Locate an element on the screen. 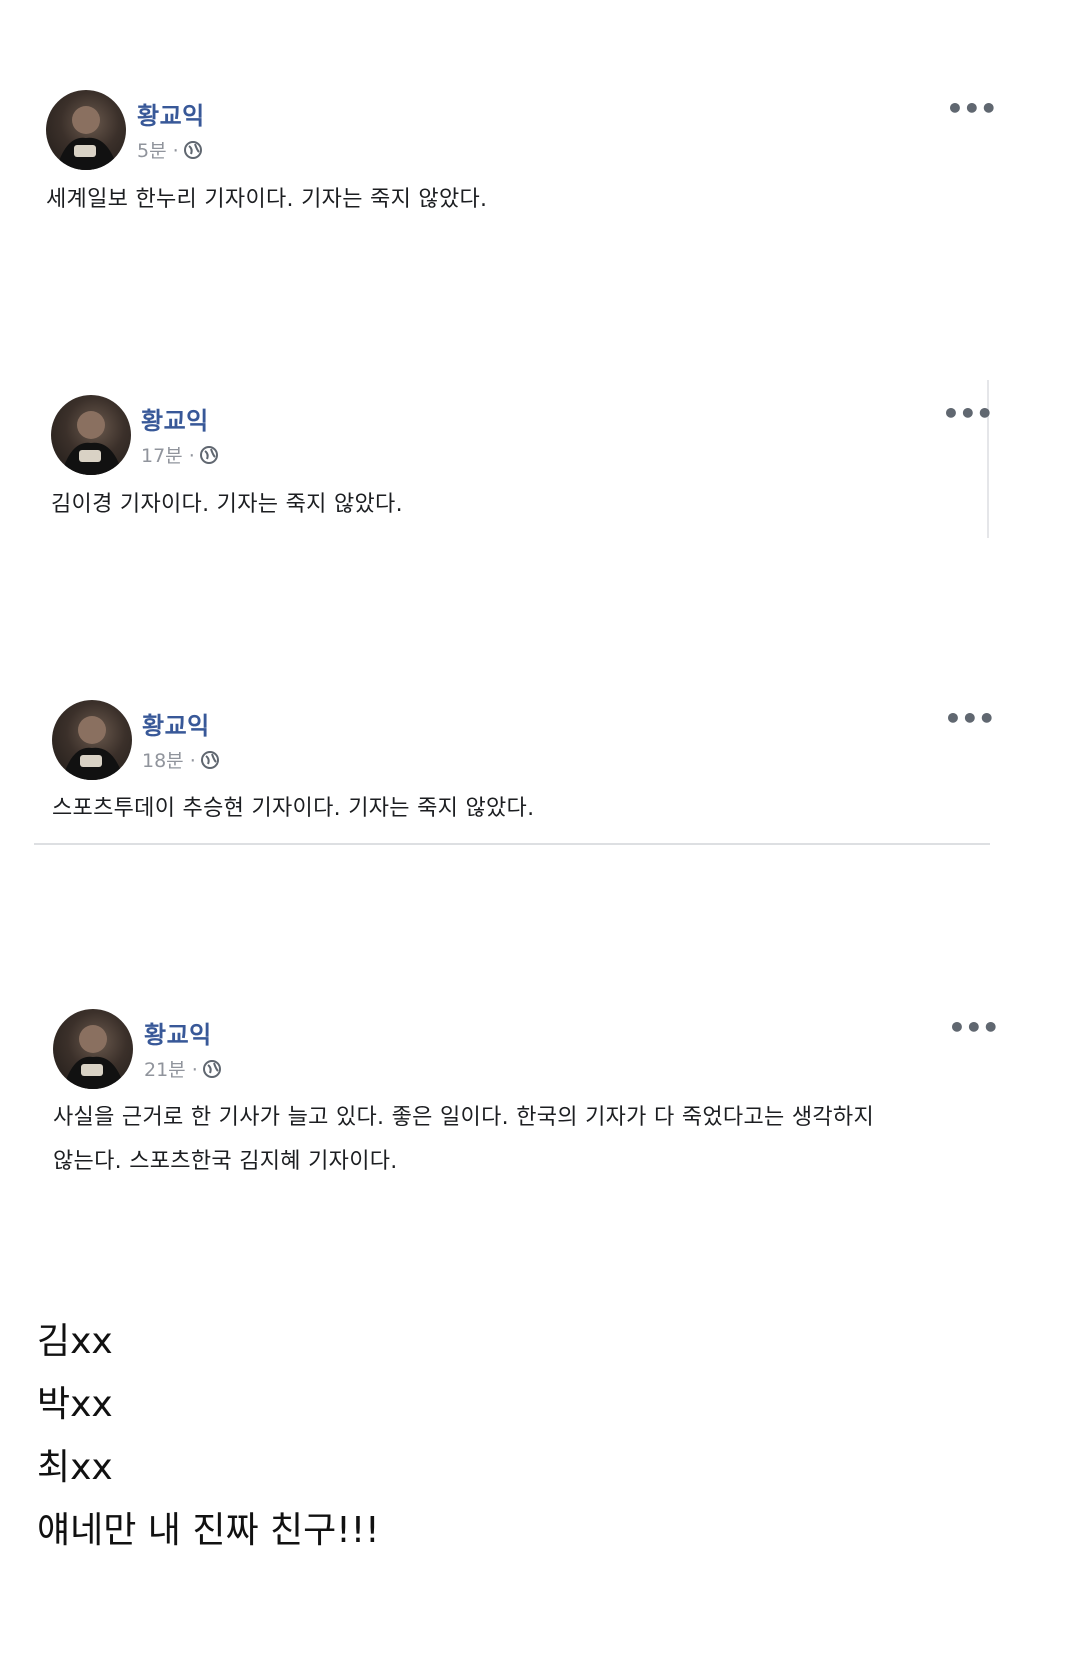 Image resolution: width=1080 pixels, height=1653 pixels. post-text: 김이경 기자이다. 기자는 죽지 않았다. is located at coordinates (227, 505).